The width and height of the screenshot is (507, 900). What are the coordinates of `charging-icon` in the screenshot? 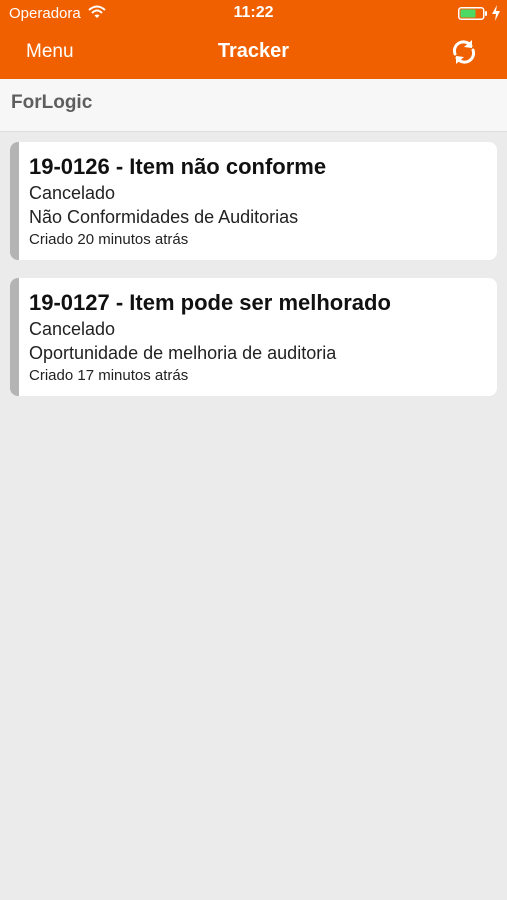 It's located at (496, 13).